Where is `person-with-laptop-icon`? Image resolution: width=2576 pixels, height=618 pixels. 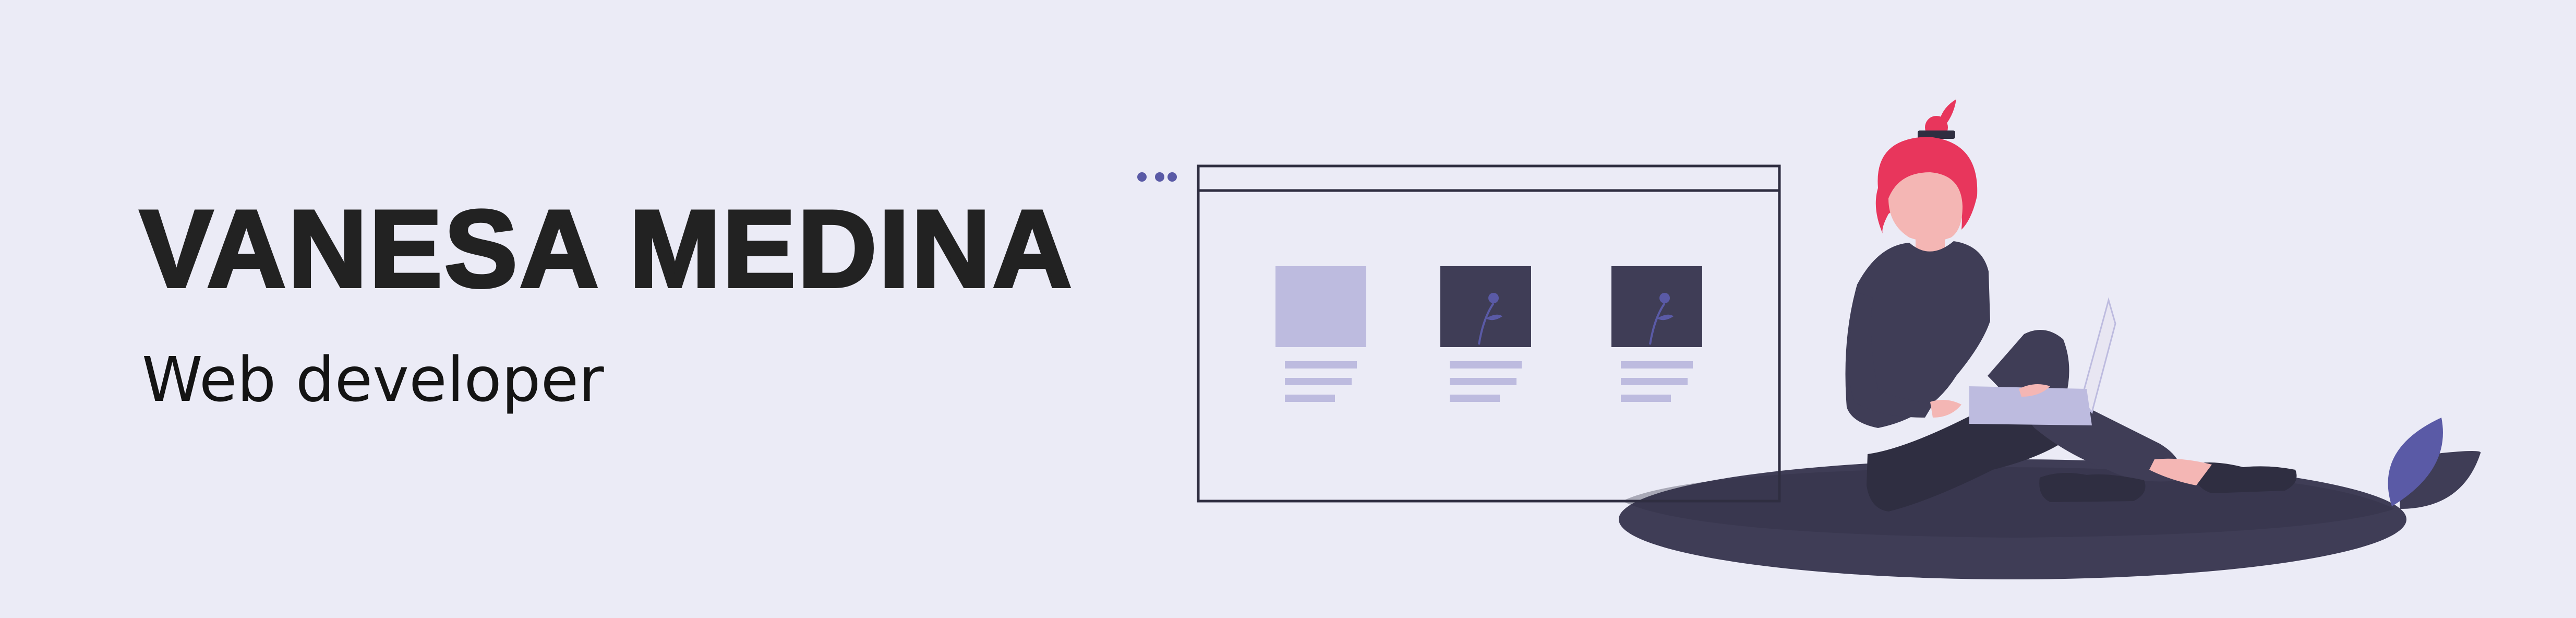 person-with-laptop-icon is located at coordinates (2071, 305).